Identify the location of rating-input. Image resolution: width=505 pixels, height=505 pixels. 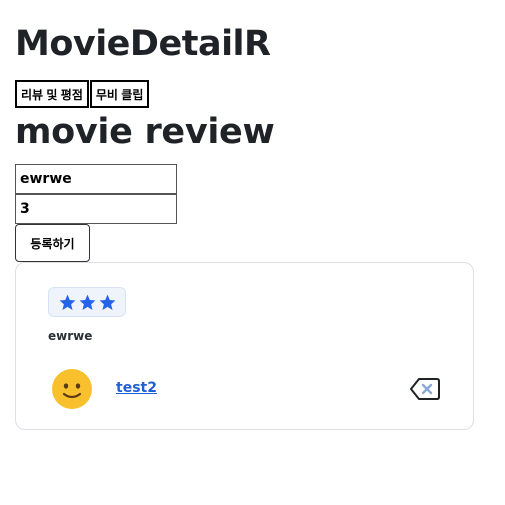
(96, 209).